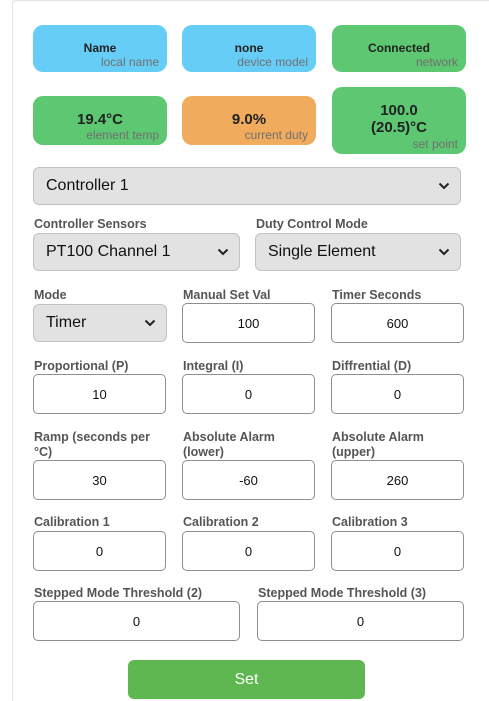 The height and width of the screenshot is (701, 489). What do you see at coordinates (203, 452) in the screenshot?
I see `alarm-lower-label-line2: (lower)` at bounding box center [203, 452].